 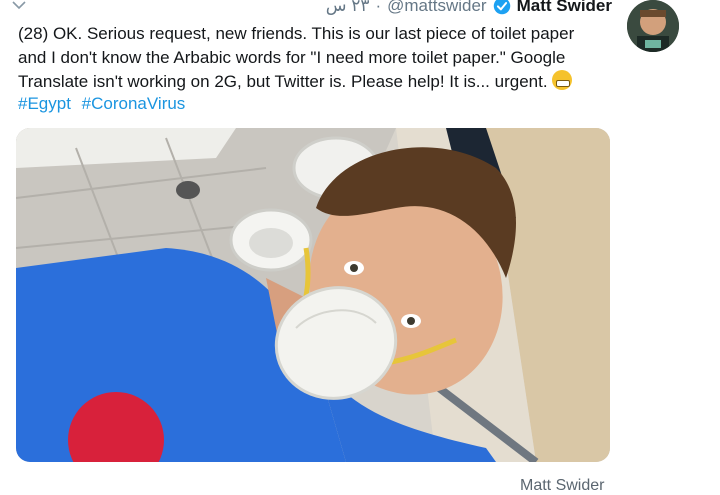 I want to click on hashtag-link: #Egypt, so click(x=44, y=103).